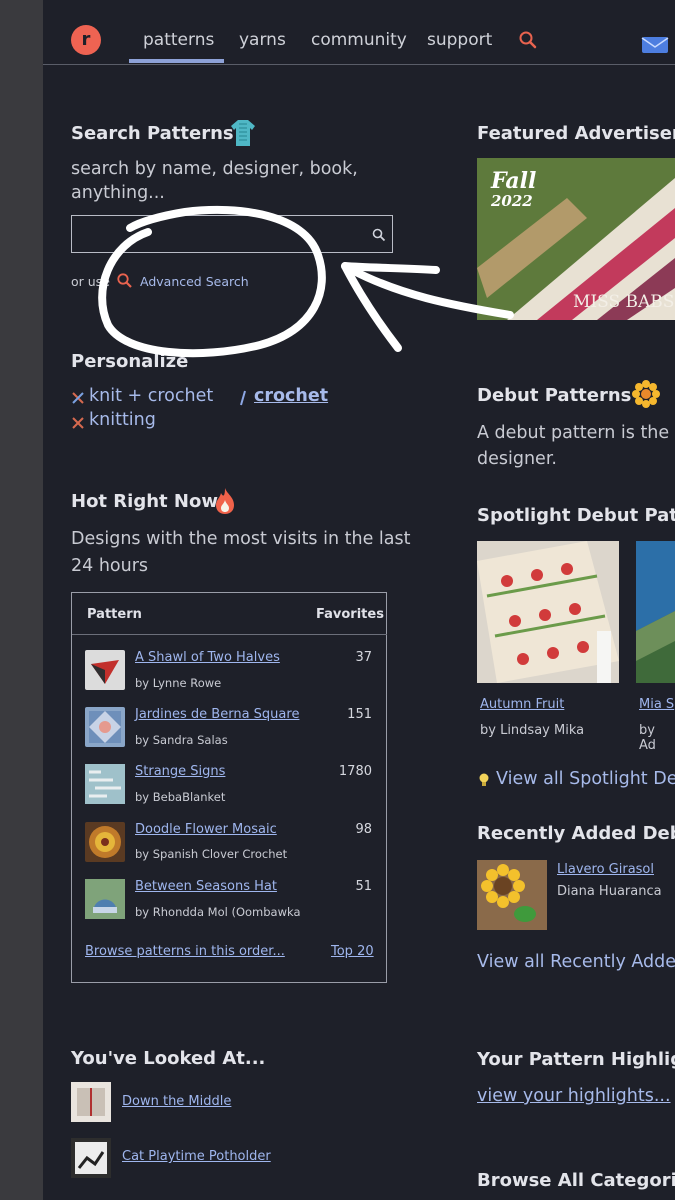 The image size is (675, 1200). Describe the element at coordinates (576, 833) in the screenshot. I see `recently-added-title: Recently Added Debu` at that location.